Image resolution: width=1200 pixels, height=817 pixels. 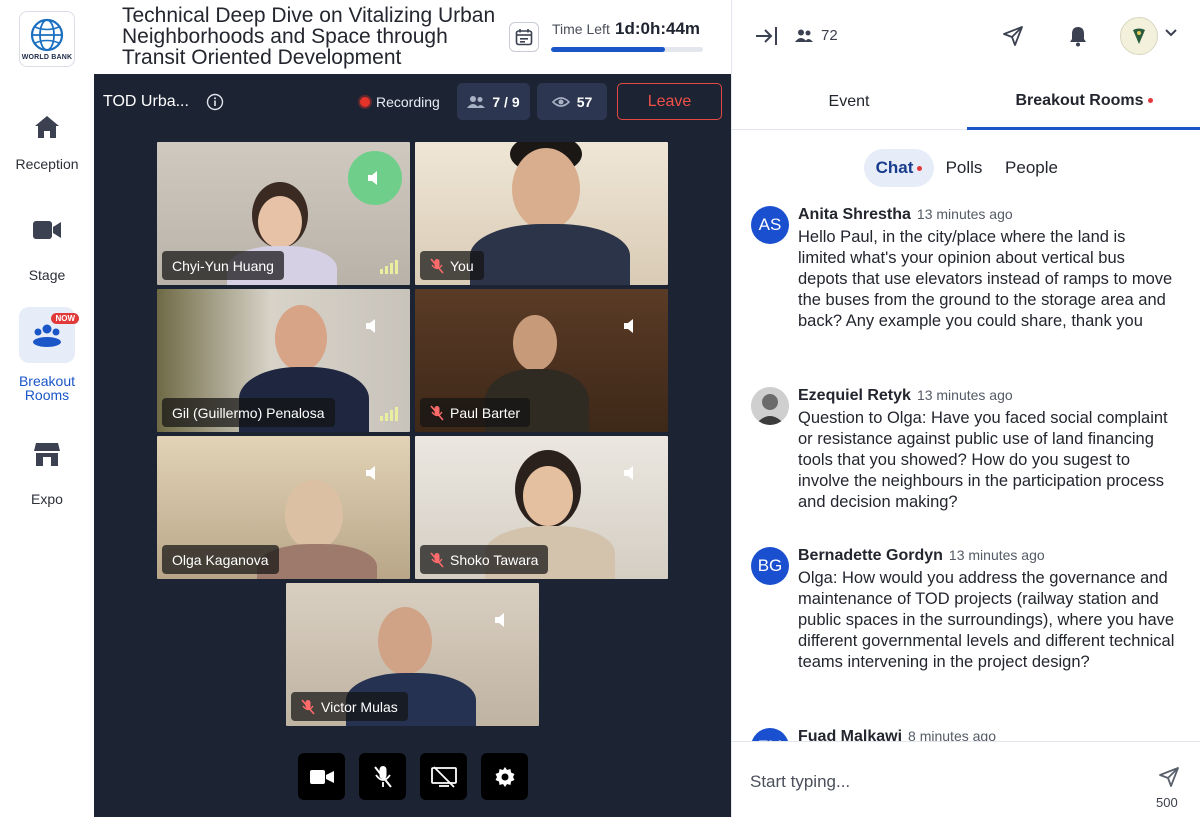 What do you see at coordinates (476, 101) in the screenshot?
I see `people-icon` at bounding box center [476, 101].